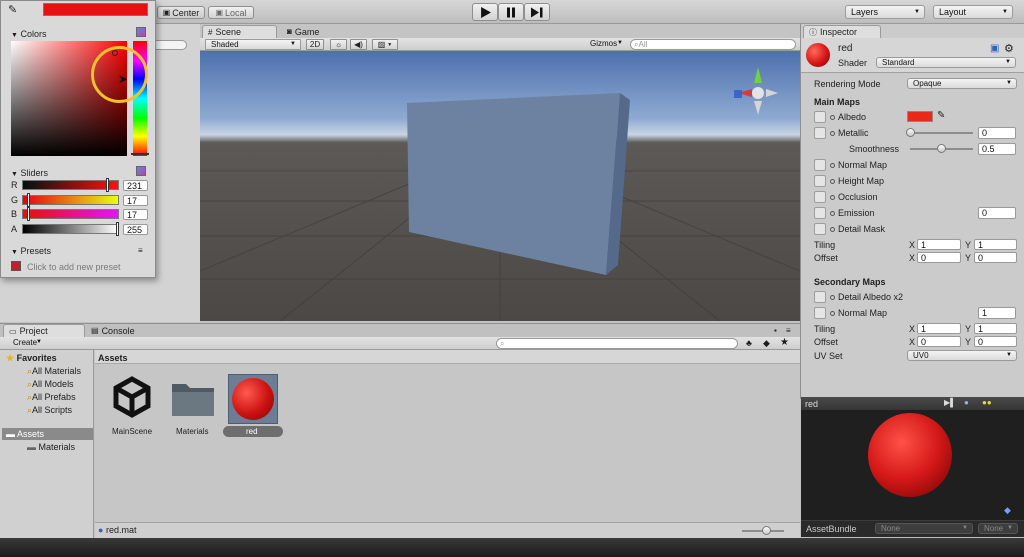 The height and width of the screenshot is (557, 1024). Describe the element at coordinates (132, 405) in the screenshot. I see `asset-item-mainscene: MainScene` at that location.